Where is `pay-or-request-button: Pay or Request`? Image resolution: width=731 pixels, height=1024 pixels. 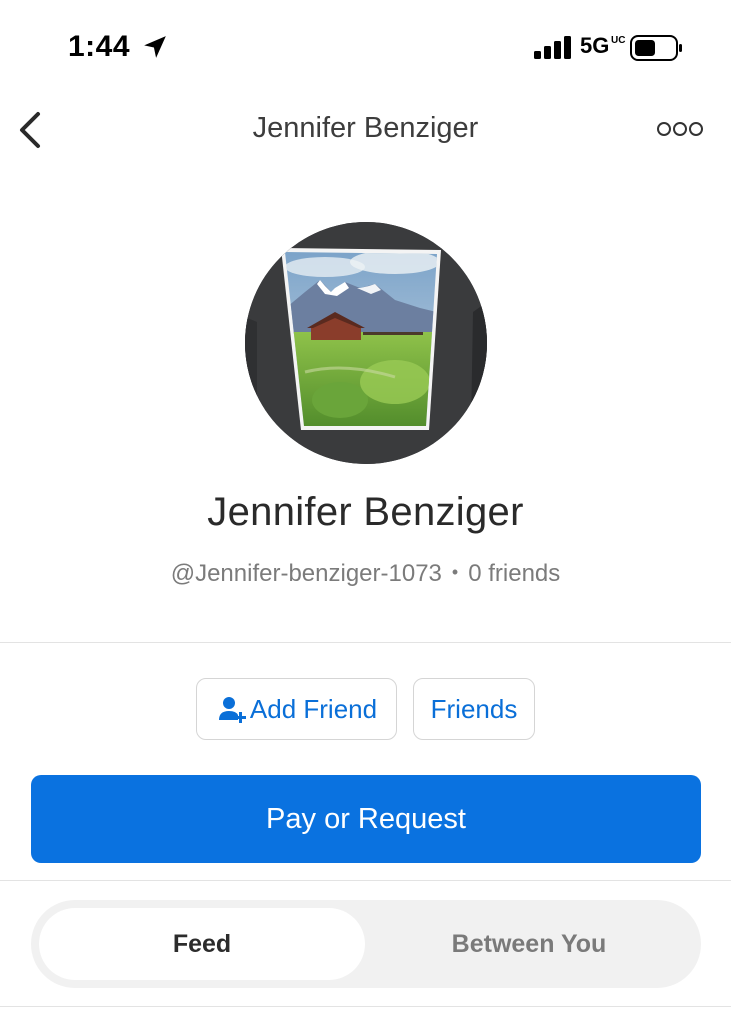
pay-or-request-button: Pay or Request is located at coordinates (366, 819).